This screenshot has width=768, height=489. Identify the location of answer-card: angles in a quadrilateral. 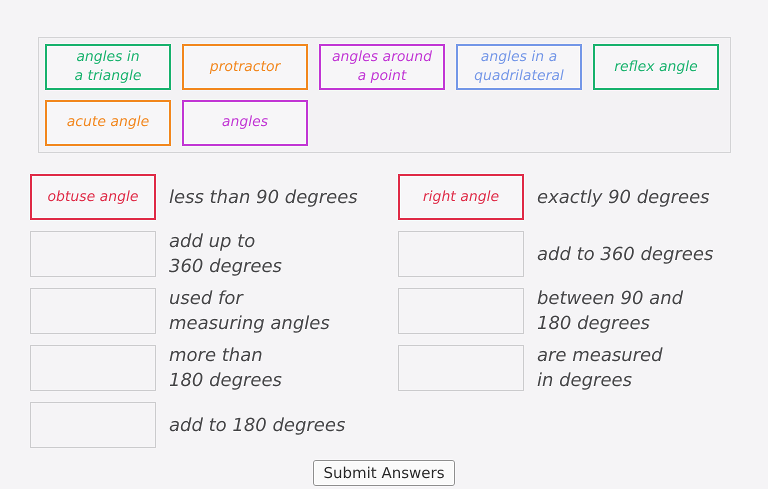
(519, 67).